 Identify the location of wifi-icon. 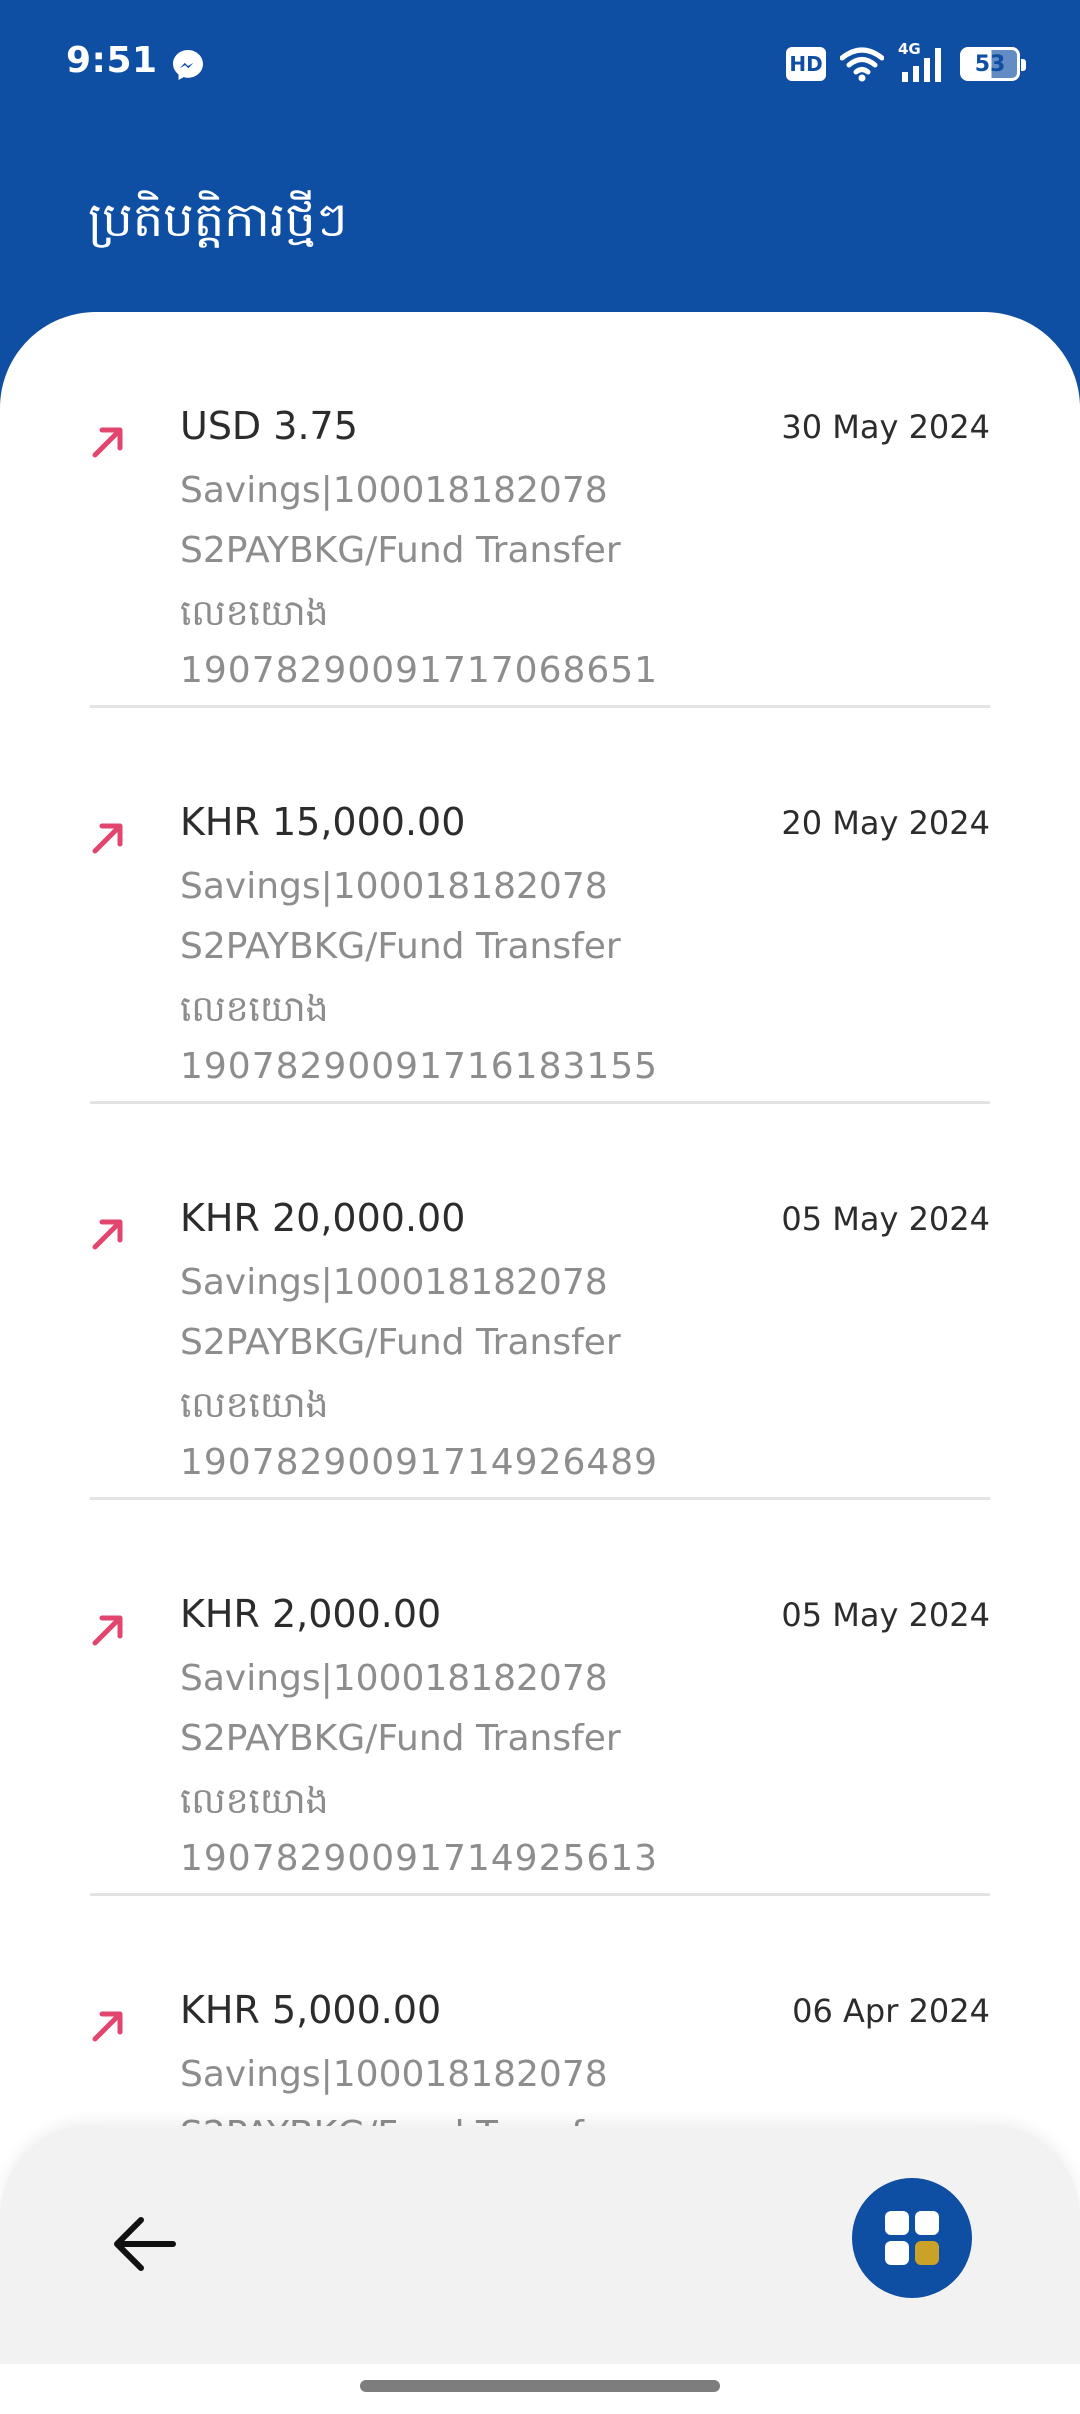
(862, 64).